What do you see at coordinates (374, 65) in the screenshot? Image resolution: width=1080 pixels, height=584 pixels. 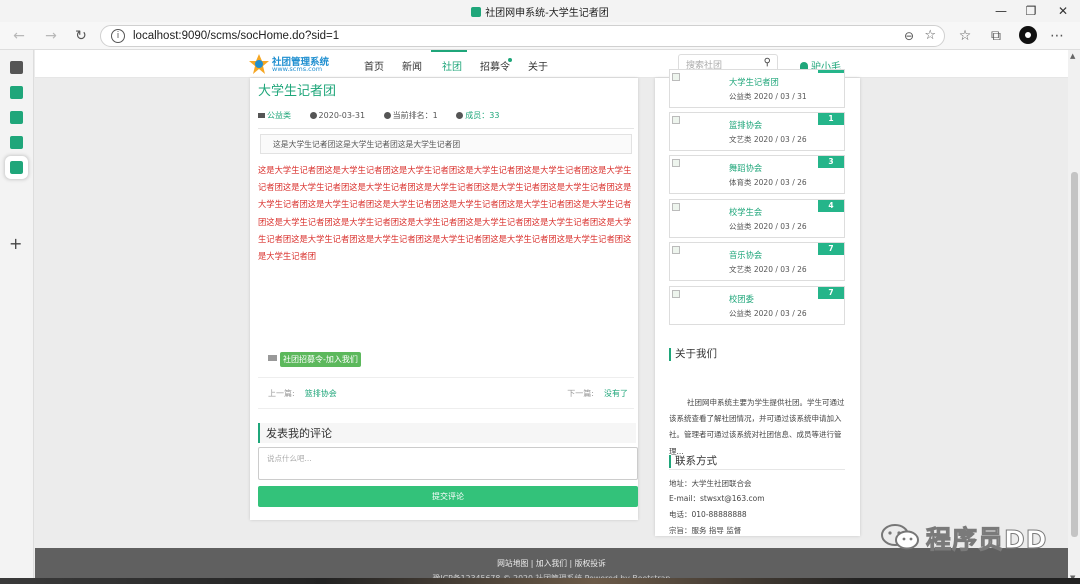 I see `menu-home: 首页` at bounding box center [374, 65].